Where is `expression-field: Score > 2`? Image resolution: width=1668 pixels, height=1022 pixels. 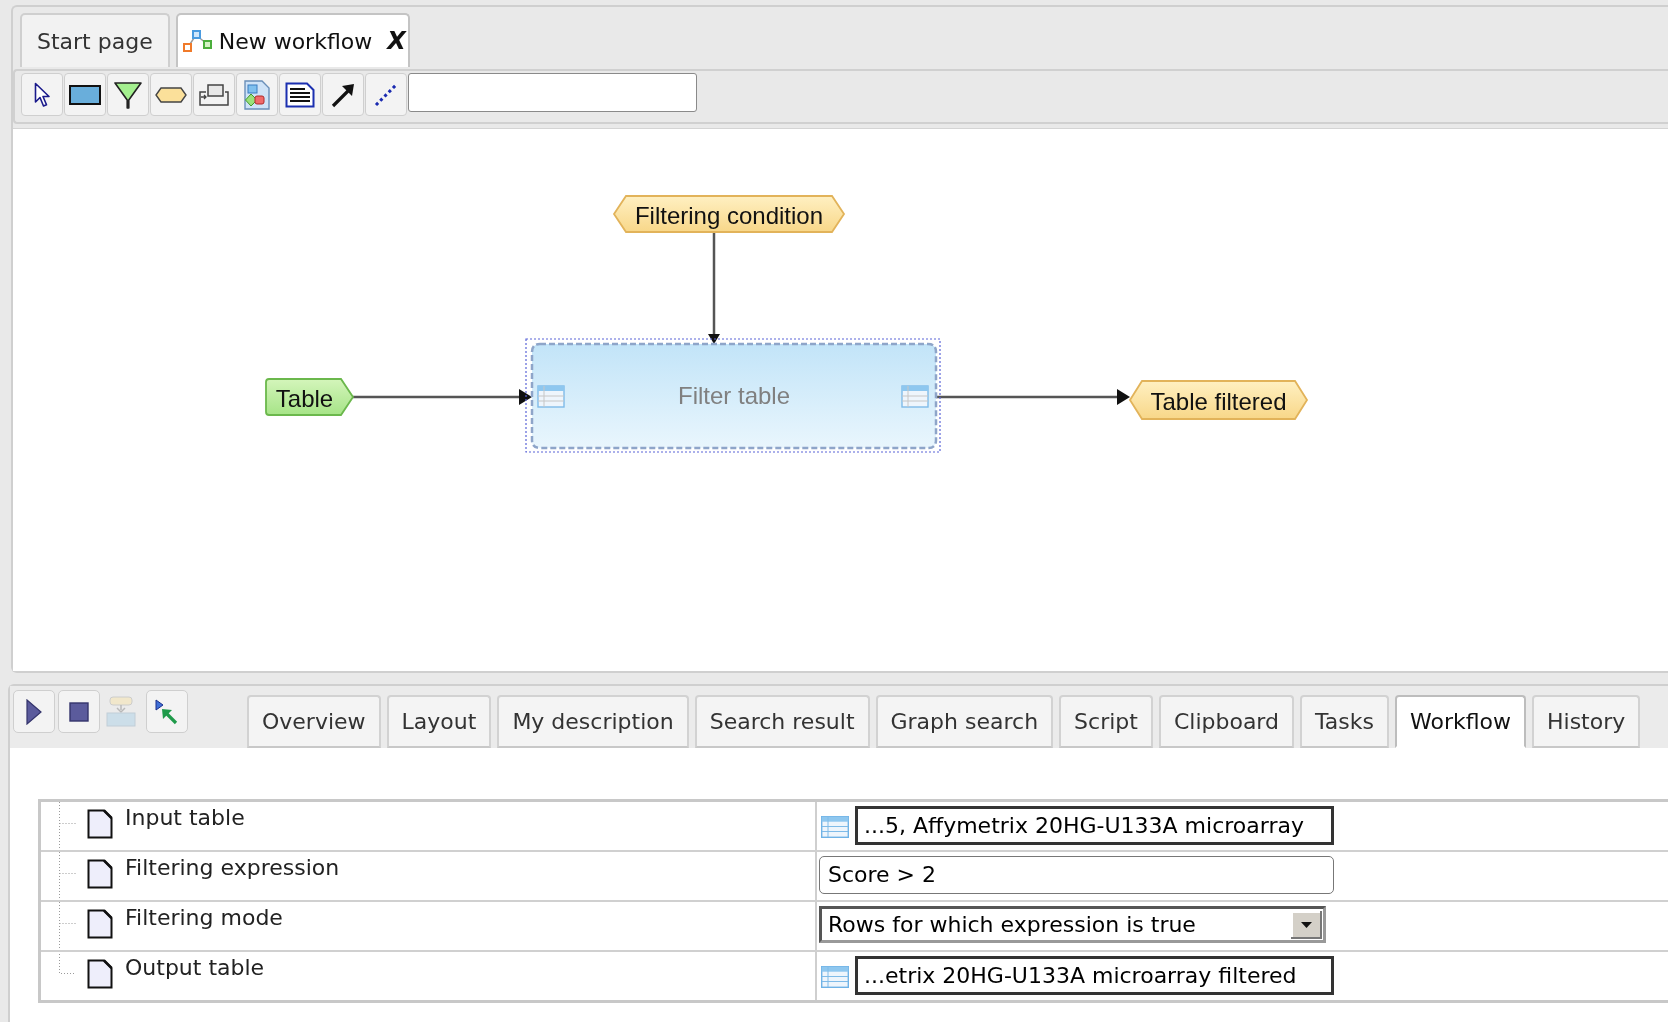
expression-field: Score > 2 is located at coordinates (1076, 875).